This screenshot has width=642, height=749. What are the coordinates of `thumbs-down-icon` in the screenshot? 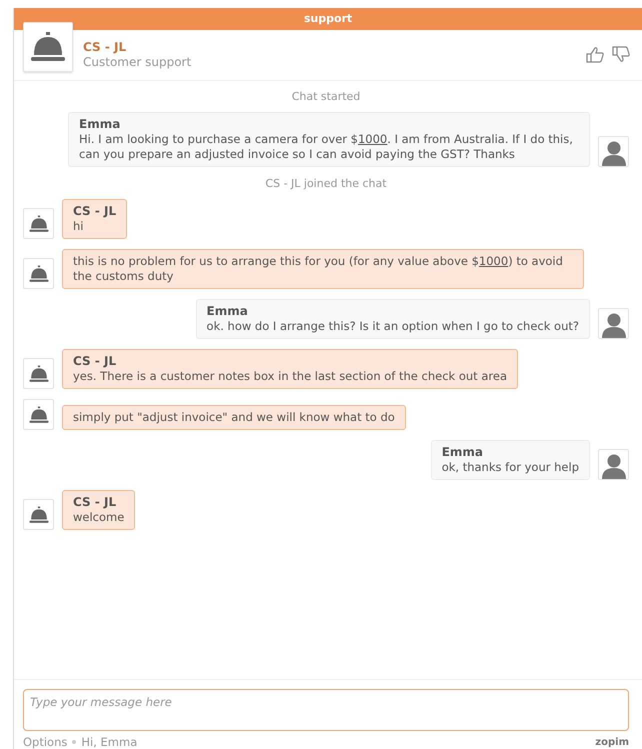 It's located at (621, 54).